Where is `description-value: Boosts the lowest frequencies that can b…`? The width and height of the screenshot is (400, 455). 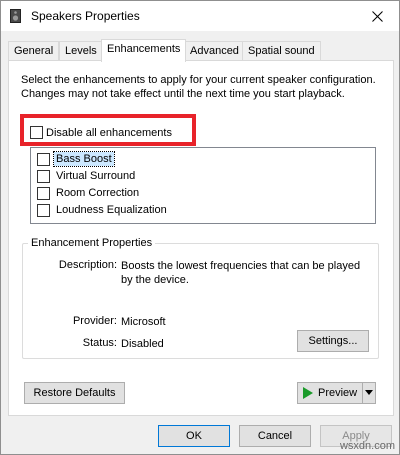
description-value: Boosts the lowest frequencies that can b… is located at coordinates (241, 273).